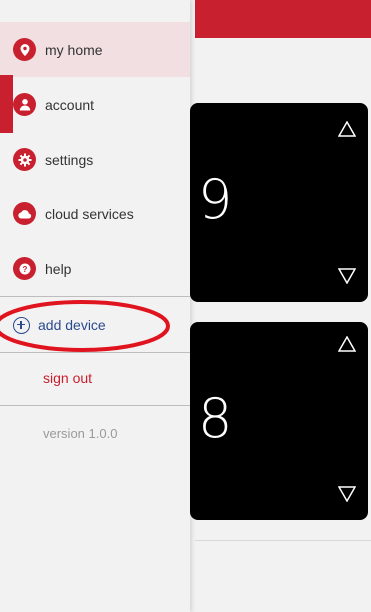 The image size is (371, 612). Describe the element at coordinates (95, 268) in the screenshot. I see `menu-item-help: ? help` at that location.